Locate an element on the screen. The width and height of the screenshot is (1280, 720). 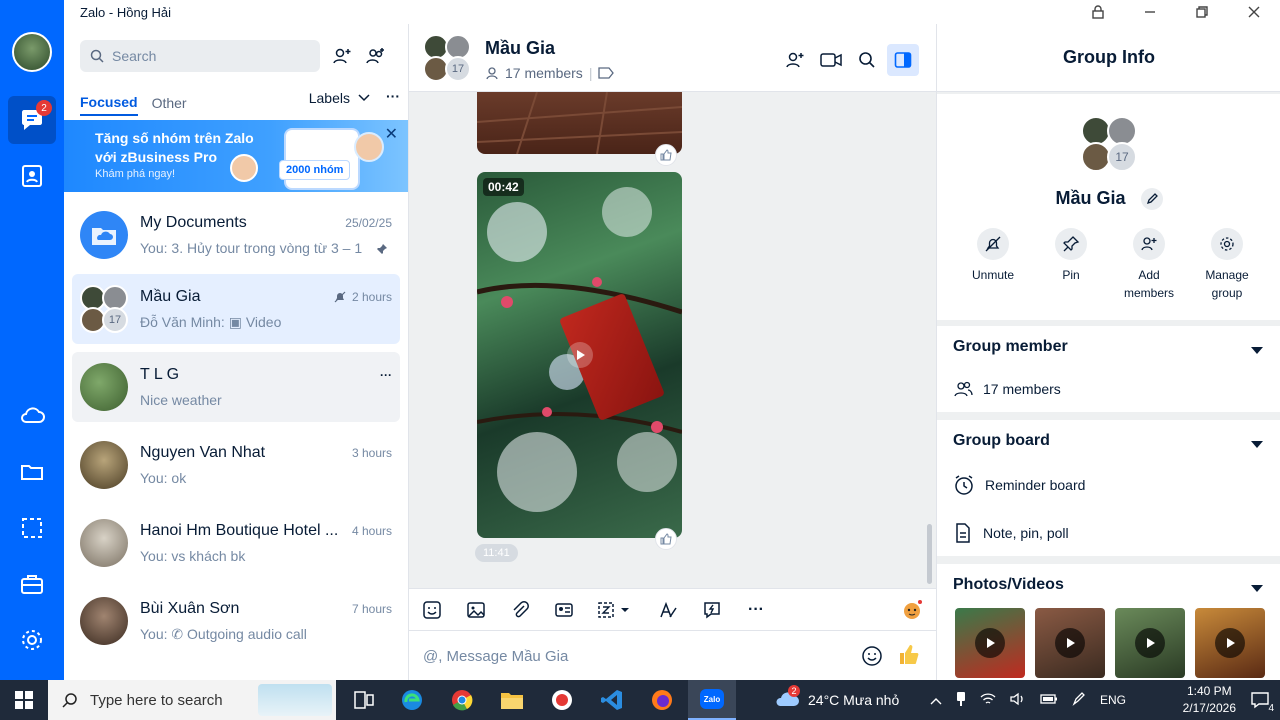
lock-button is located at coordinates (1098, 12).